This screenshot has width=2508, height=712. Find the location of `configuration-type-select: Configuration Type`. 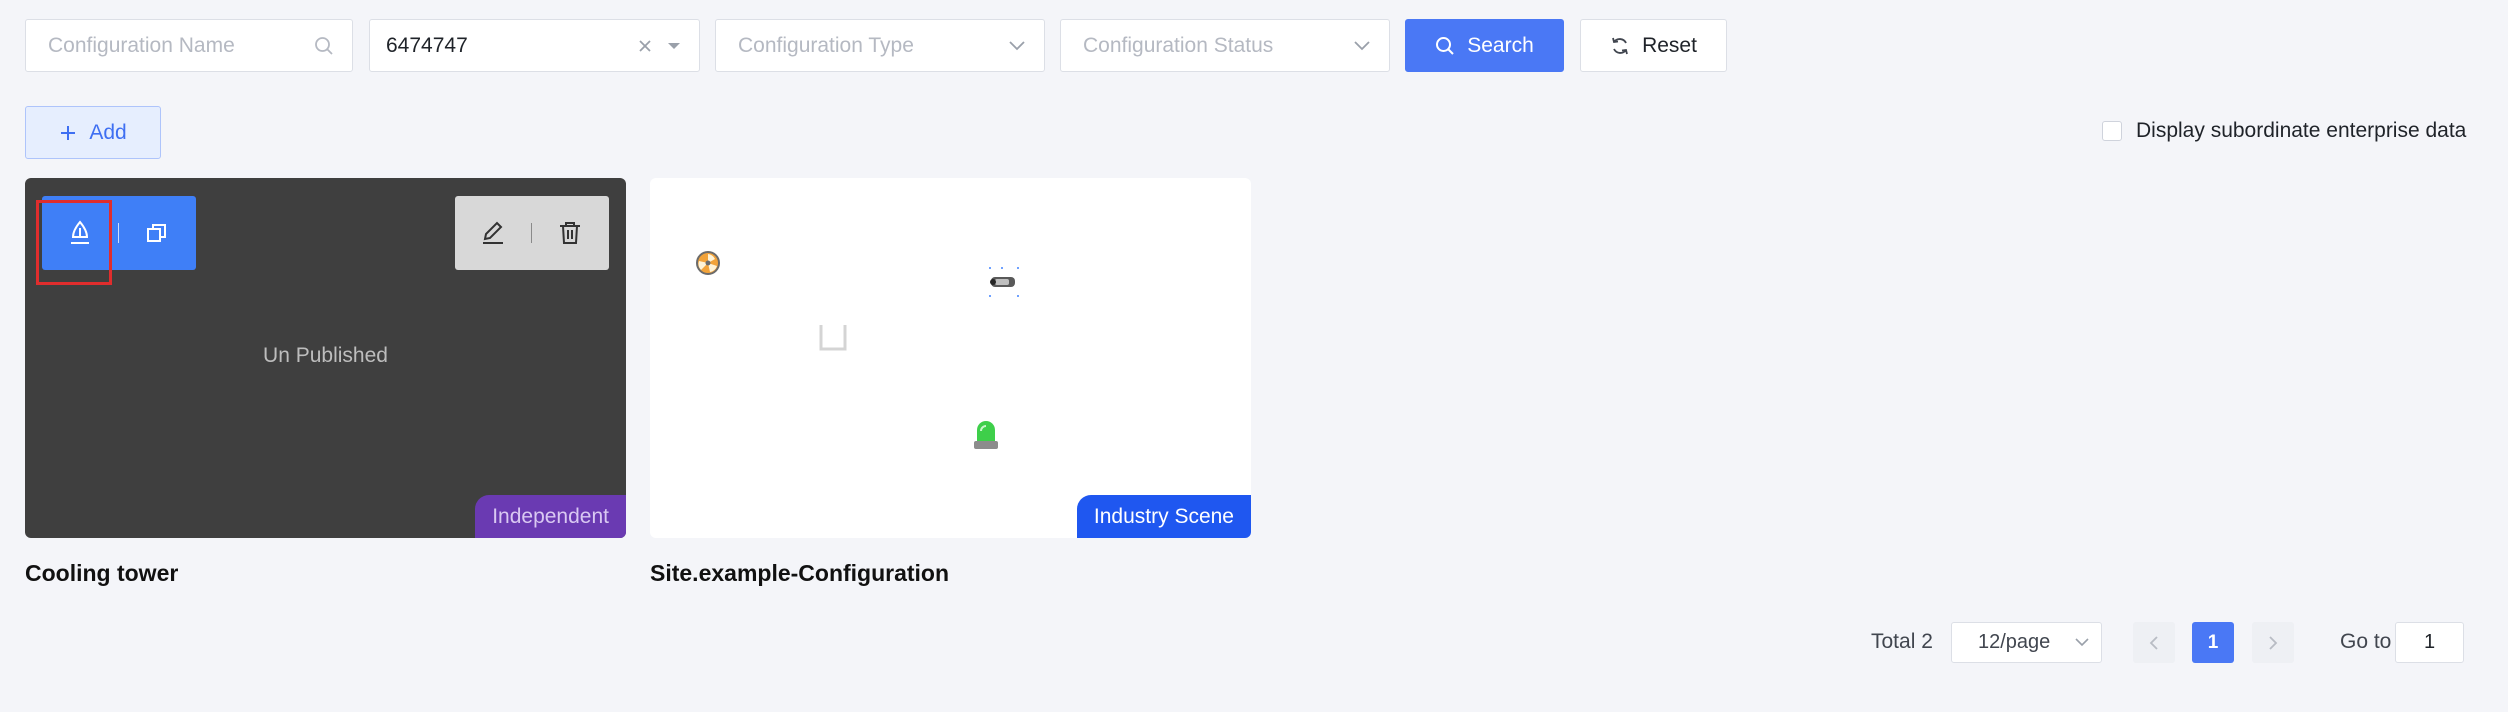

configuration-type-select: Configuration Type is located at coordinates (880, 45).